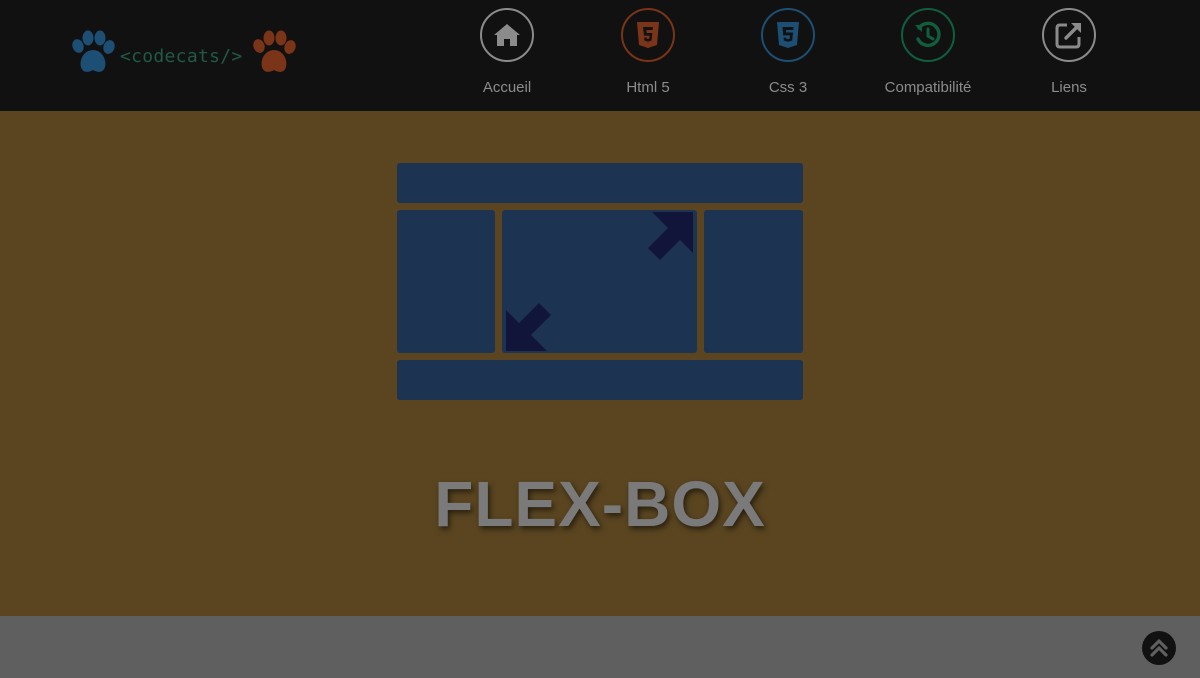 The height and width of the screenshot is (678, 1200). Describe the element at coordinates (600, 504) in the screenshot. I see `page-title: FLEX-BOX` at that location.